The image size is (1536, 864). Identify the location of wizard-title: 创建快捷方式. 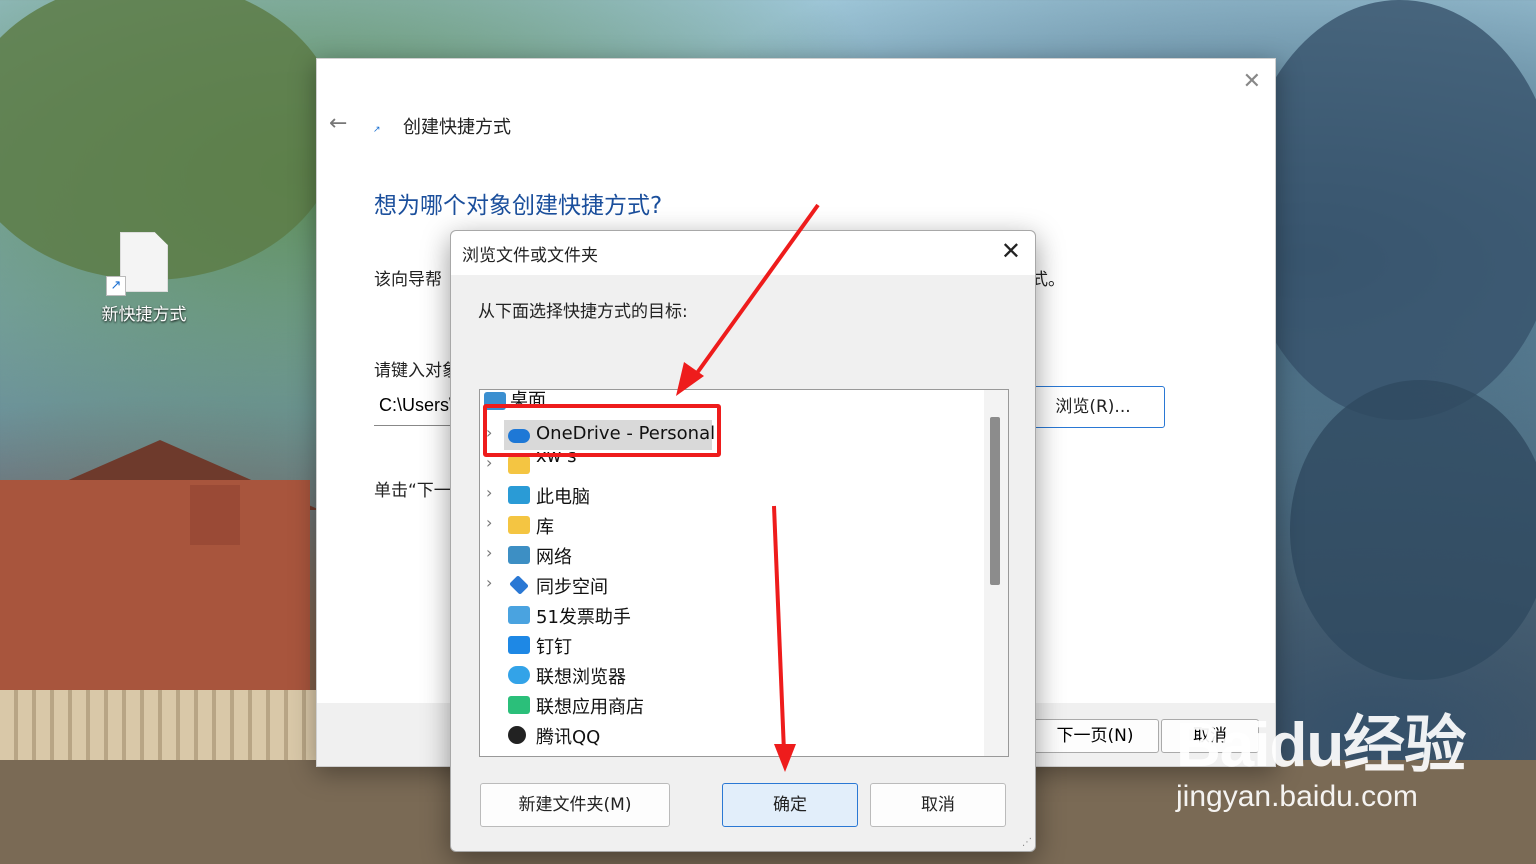
(457, 127).